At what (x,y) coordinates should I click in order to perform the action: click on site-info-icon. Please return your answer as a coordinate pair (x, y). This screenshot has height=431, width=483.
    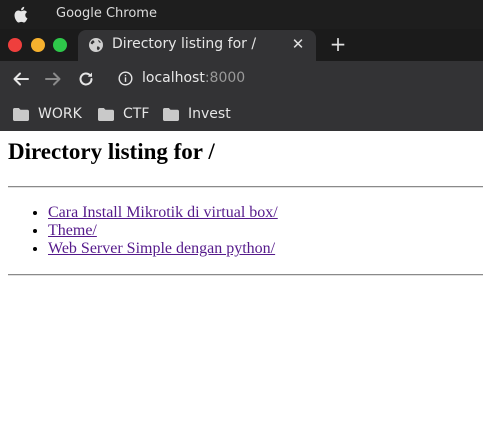
    Looking at the image, I should click on (125, 78).